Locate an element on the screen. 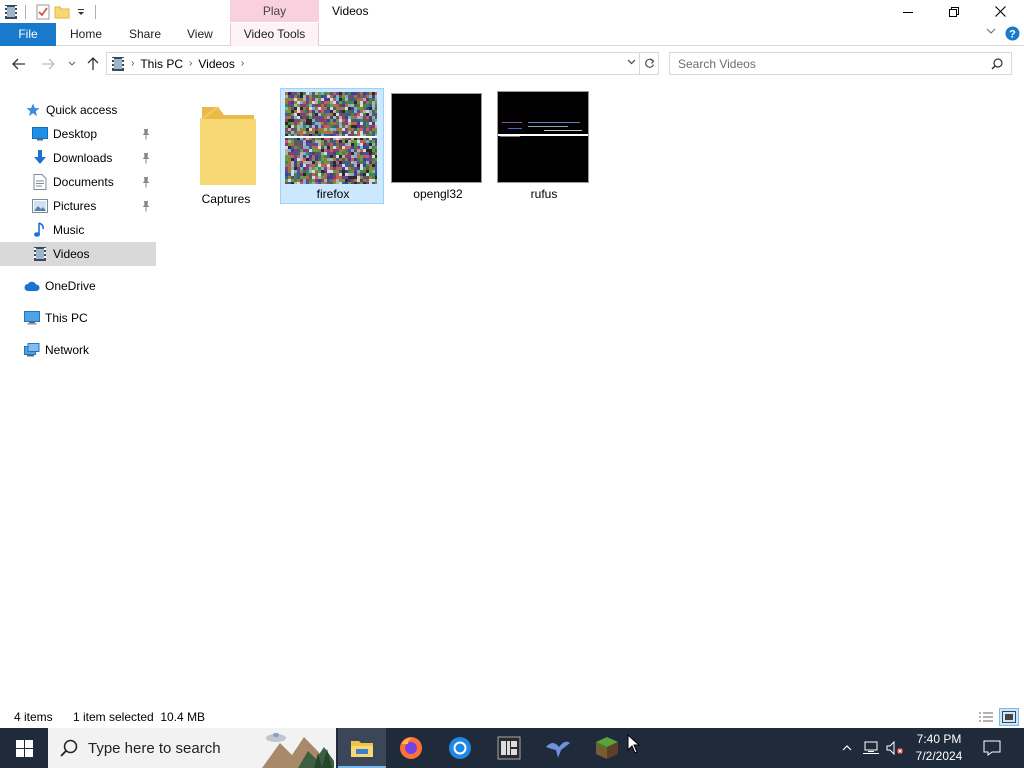 This screenshot has height=768, width=1024. chrome-icon is located at coordinates (460, 748).